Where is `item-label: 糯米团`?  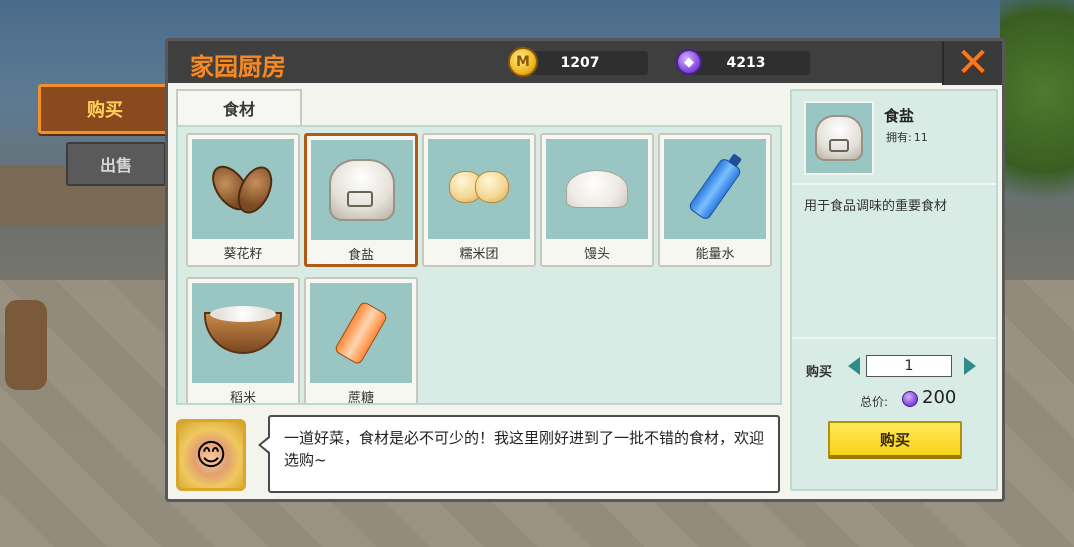 item-label: 糯米团 is located at coordinates (479, 254).